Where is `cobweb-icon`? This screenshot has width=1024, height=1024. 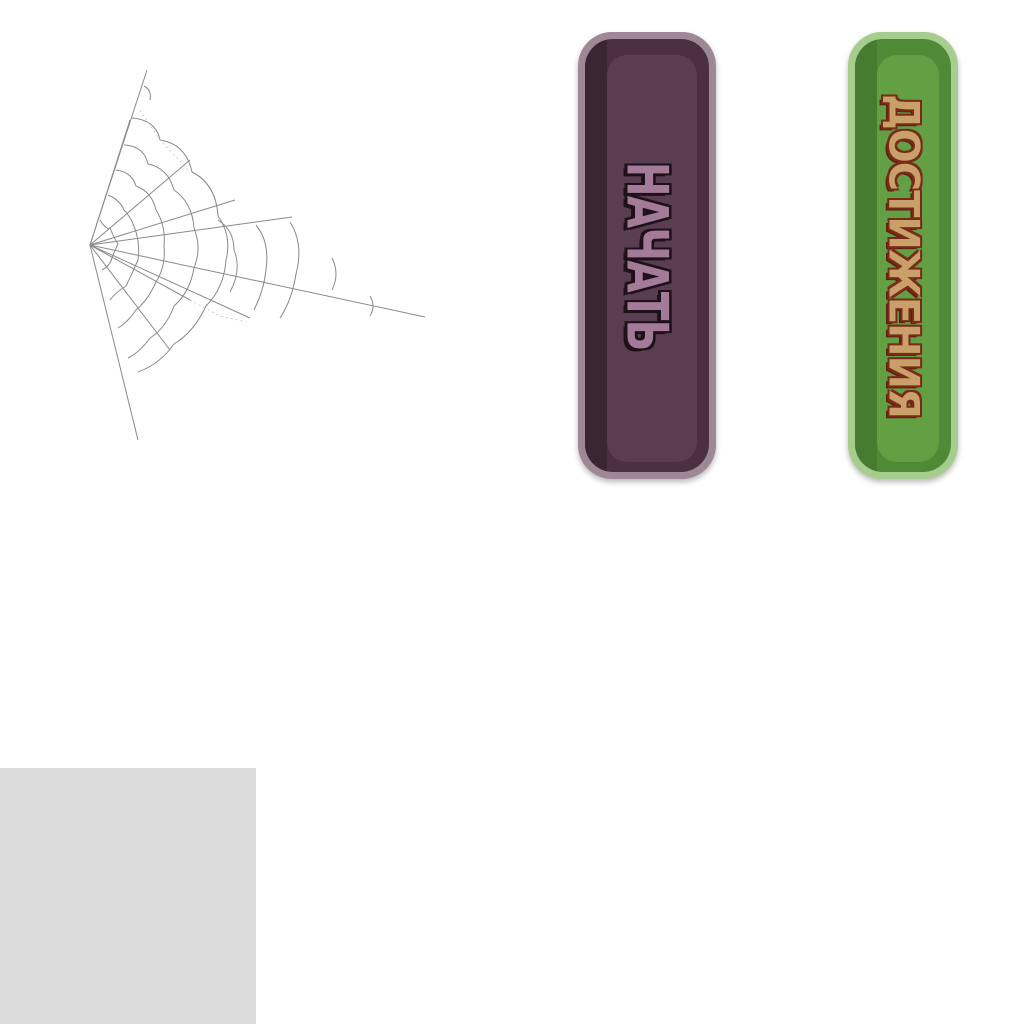
cobweb-icon is located at coordinates (257, 255).